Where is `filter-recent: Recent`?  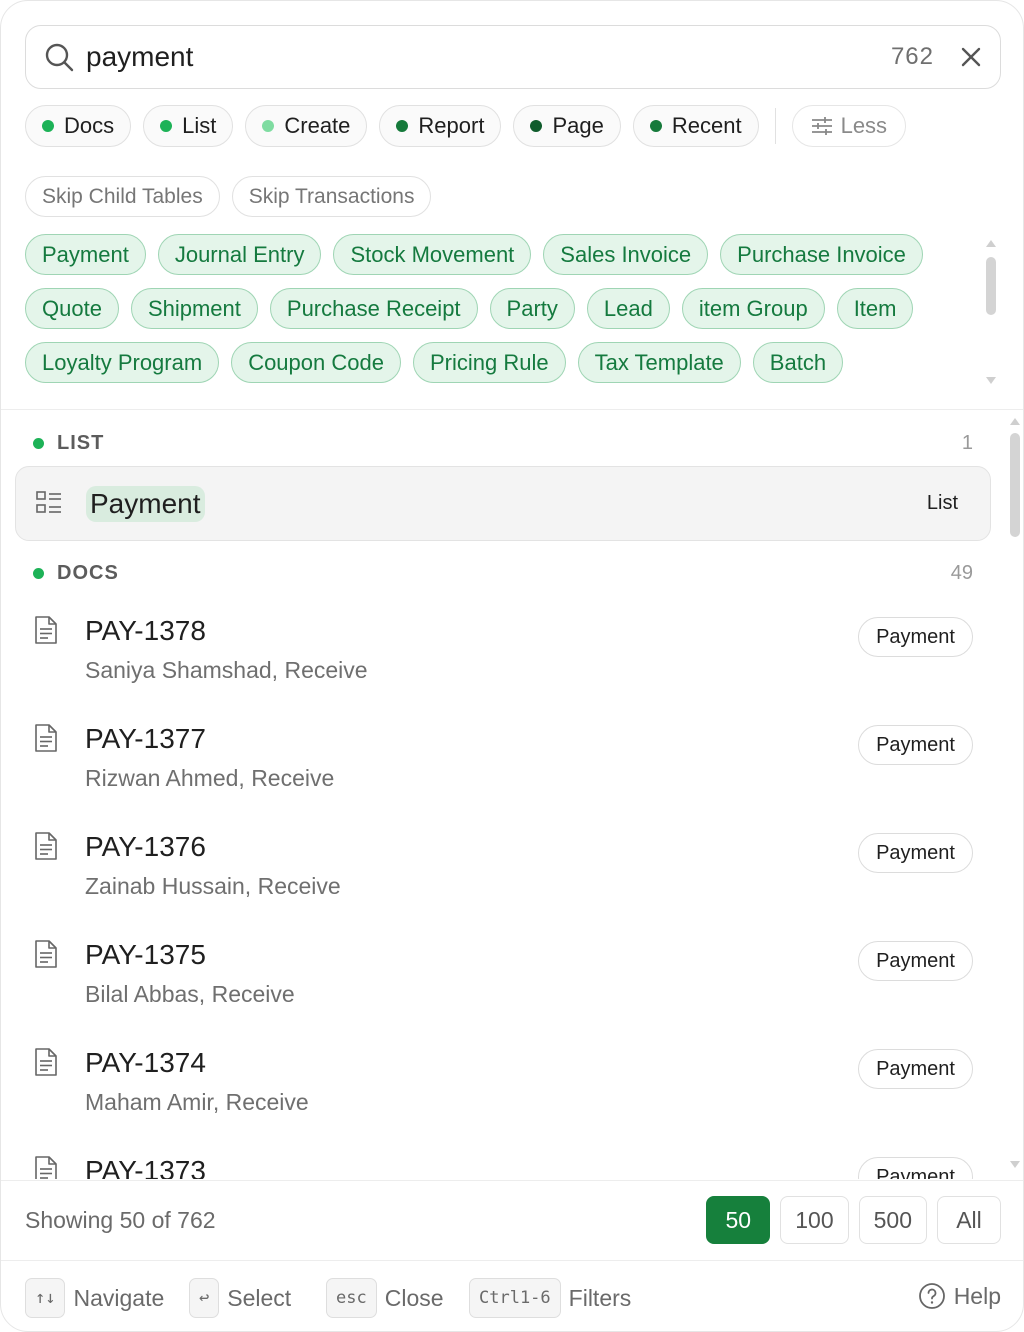 filter-recent: Recent is located at coordinates (695, 126).